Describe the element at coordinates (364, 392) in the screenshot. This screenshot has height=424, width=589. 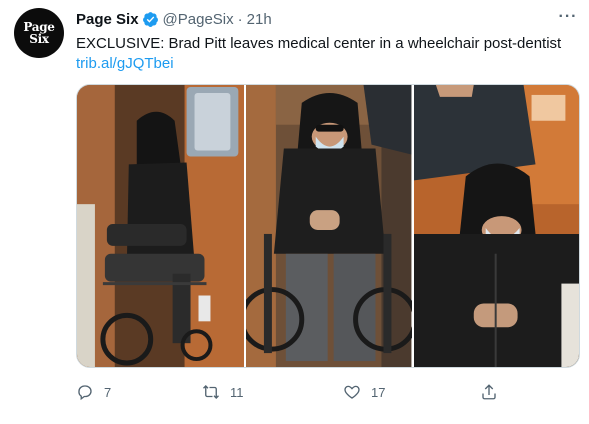
I see `like-button: 17` at that location.